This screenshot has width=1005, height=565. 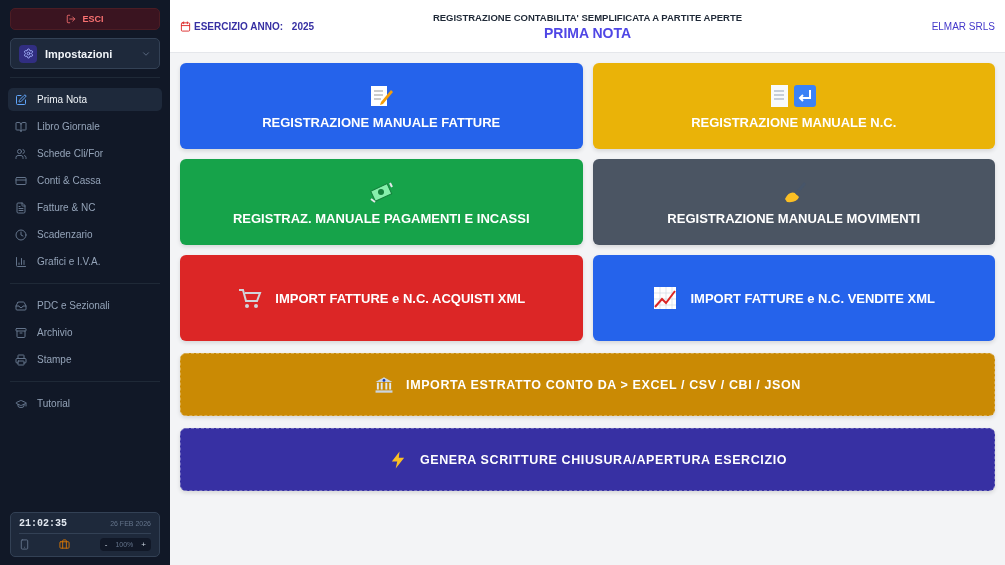 What do you see at coordinates (587, 459) in the screenshot?
I see `action-tile: GENERA SCRITTURE CHIUSURA/APERTURA ESERCIZIO` at bounding box center [587, 459].